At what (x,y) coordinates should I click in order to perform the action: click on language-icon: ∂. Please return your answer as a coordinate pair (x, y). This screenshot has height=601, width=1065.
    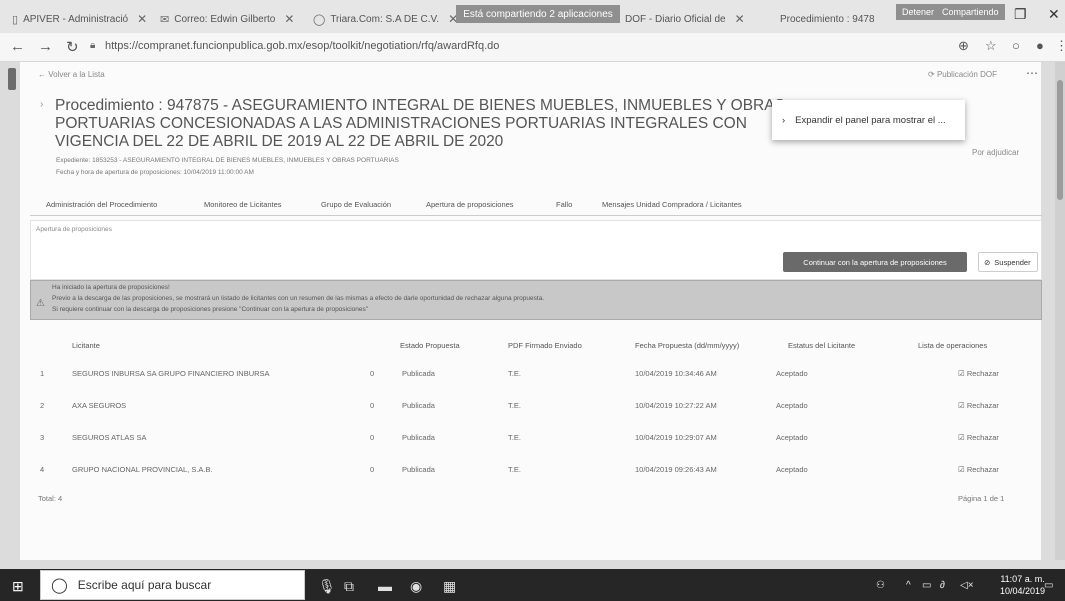
    Looking at the image, I should click on (942, 585).